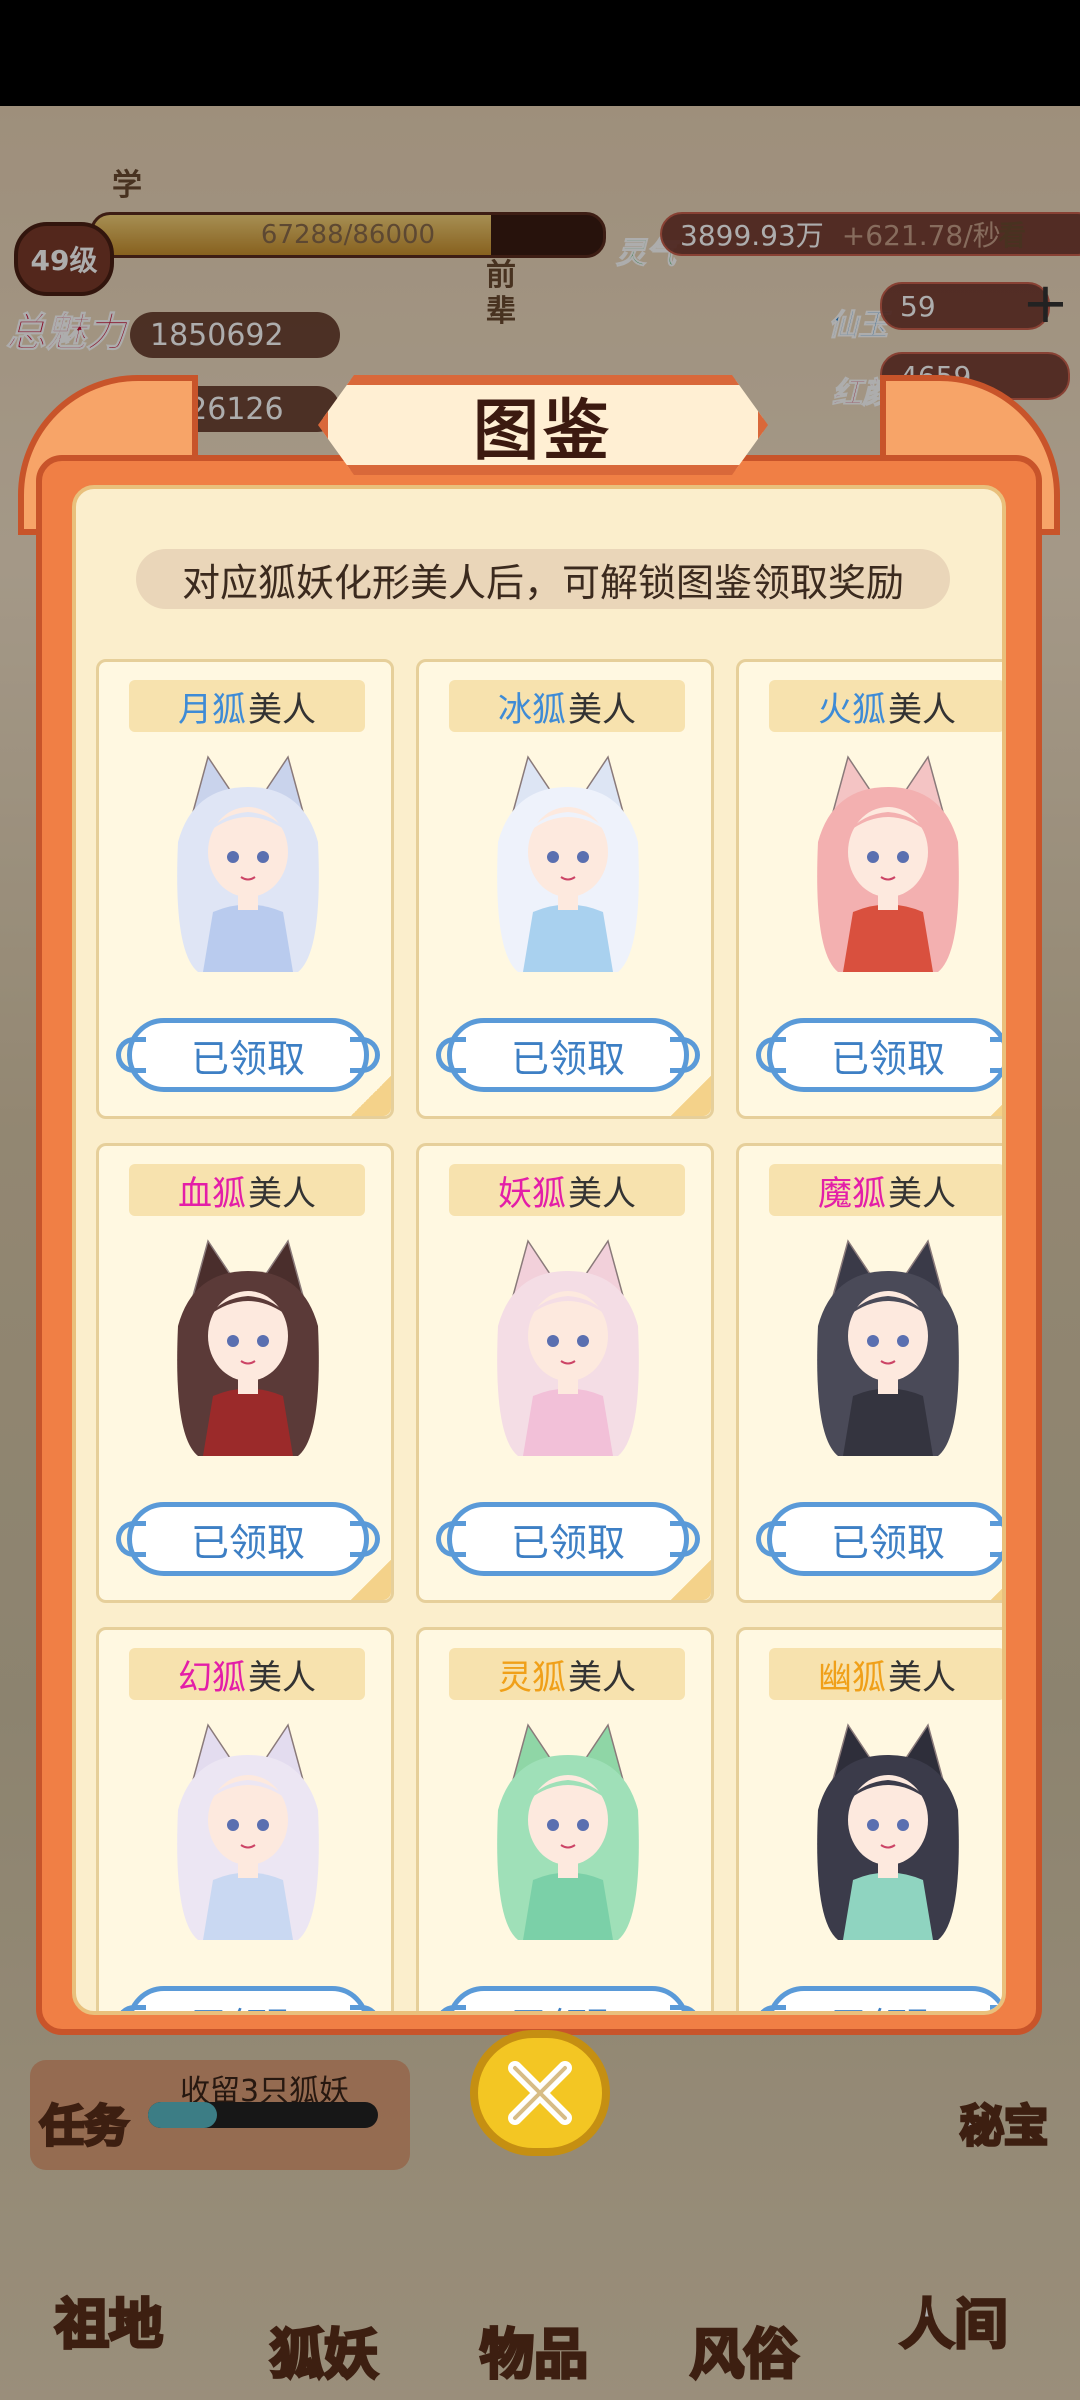 The width and height of the screenshot is (1080, 2400). I want to click on modal-title: 图鉴, so click(543, 430).